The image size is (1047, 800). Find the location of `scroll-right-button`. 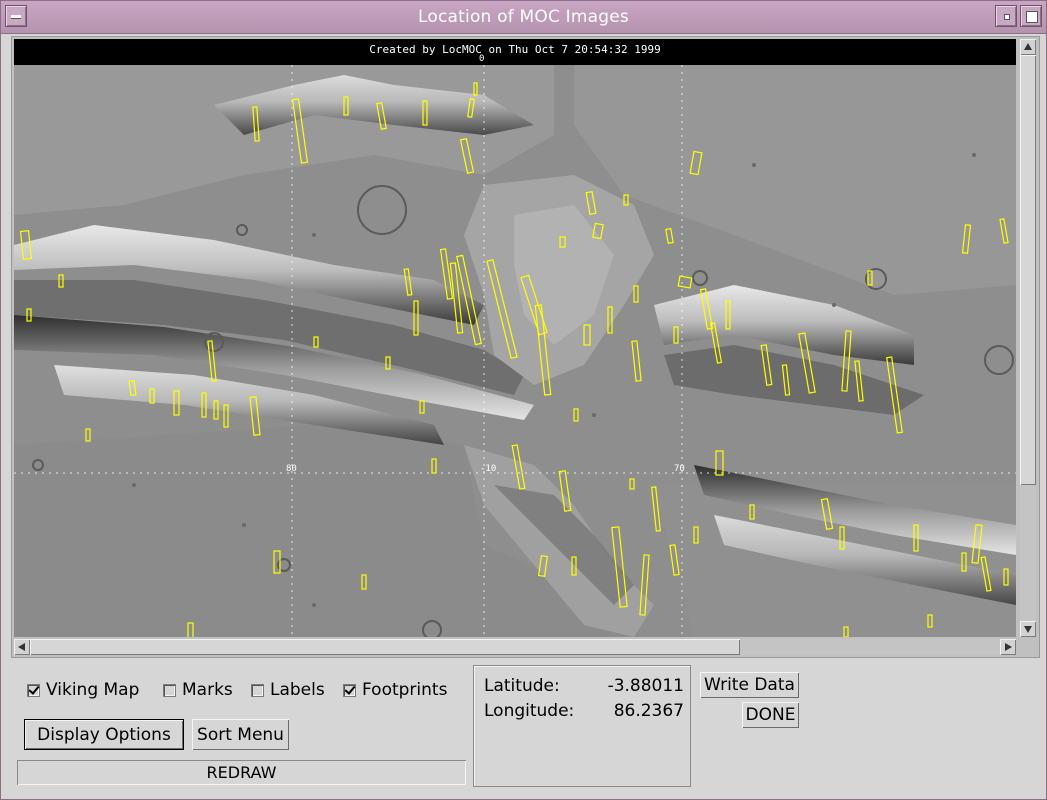

scroll-right-button is located at coordinates (1008, 647).